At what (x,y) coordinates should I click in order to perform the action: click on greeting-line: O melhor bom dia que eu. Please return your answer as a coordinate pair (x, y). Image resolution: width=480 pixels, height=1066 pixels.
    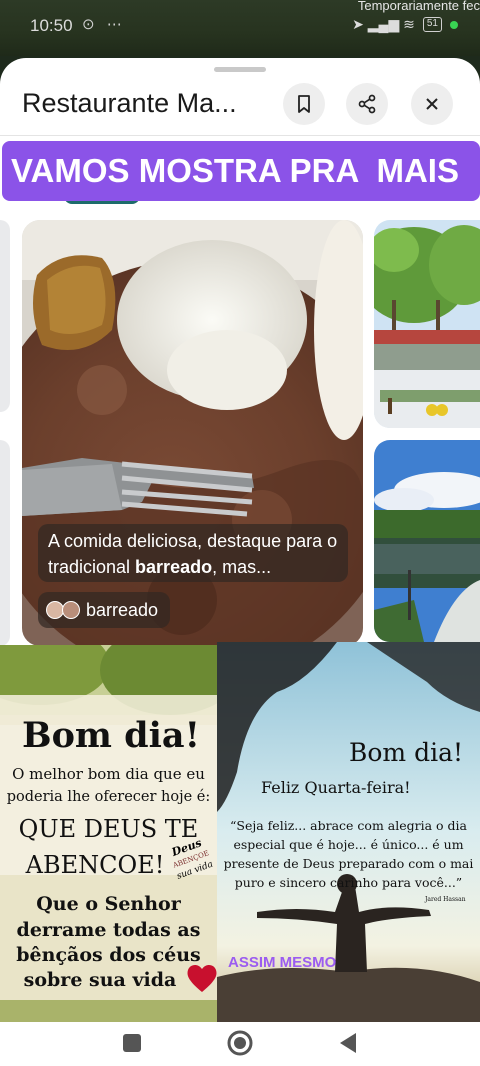
    Looking at the image, I should click on (108, 774).